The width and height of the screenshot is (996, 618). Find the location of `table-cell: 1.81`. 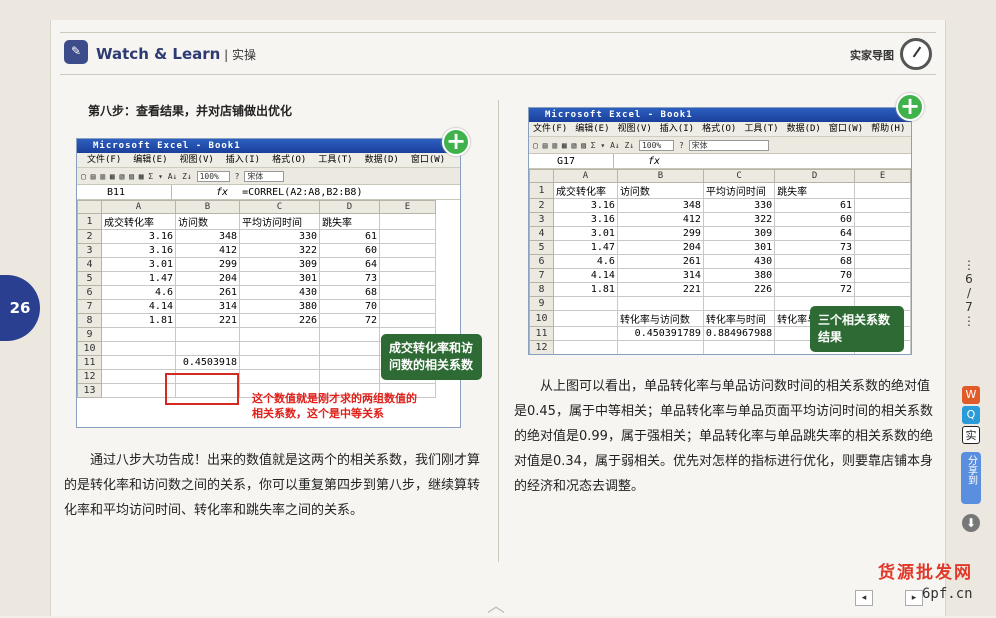

table-cell: 1.81 is located at coordinates (138, 320).